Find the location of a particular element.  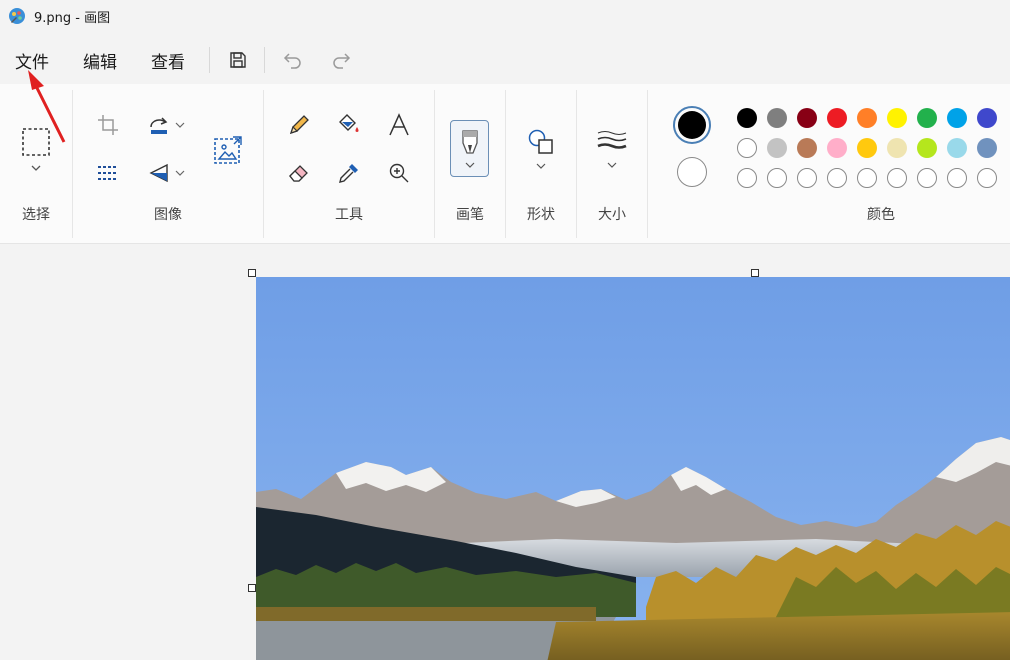

pencil-icon is located at coordinates (299, 125).